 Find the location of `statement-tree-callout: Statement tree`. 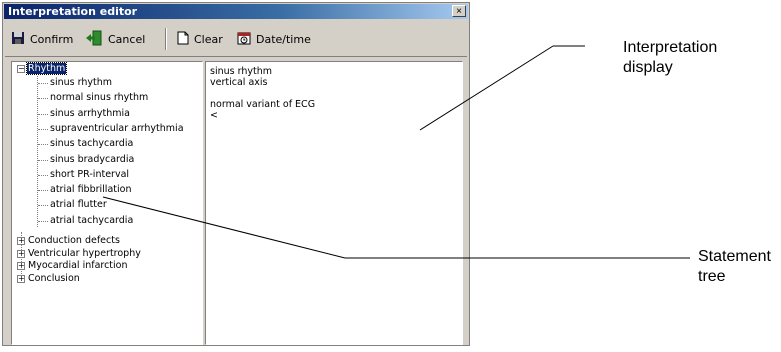

statement-tree-callout: Statement tree is located at coordinates (734, 266).